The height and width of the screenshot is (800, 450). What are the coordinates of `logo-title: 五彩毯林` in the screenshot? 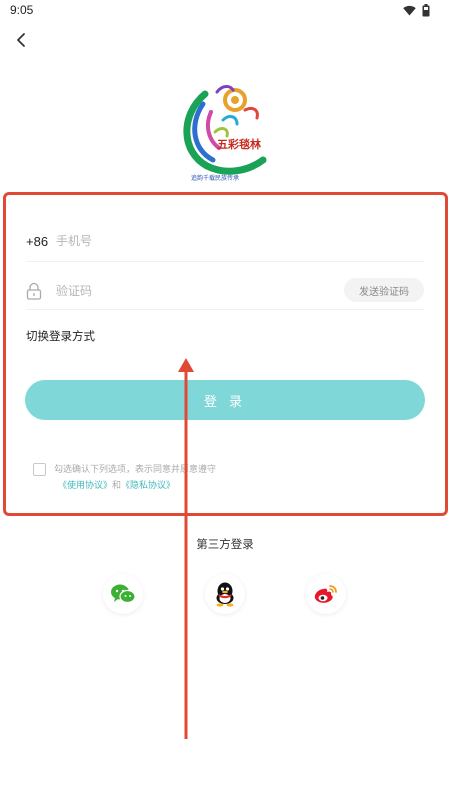 It's located at (239, 144).